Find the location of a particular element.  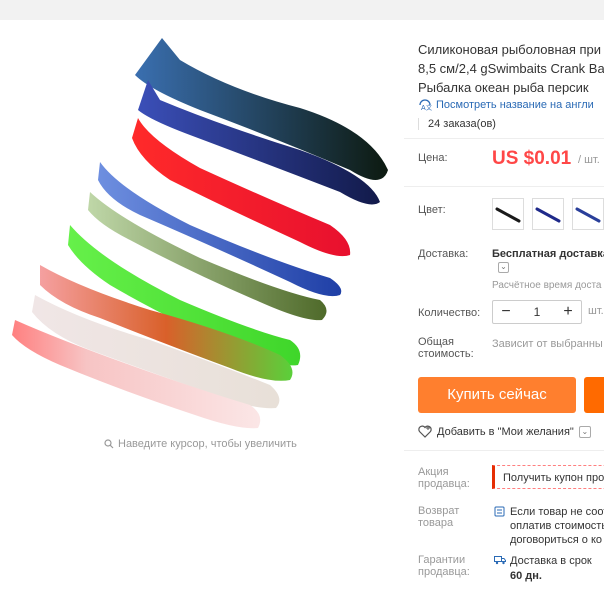

orders-count: 24 заказа(ов) is located at coordinates (457, 124).